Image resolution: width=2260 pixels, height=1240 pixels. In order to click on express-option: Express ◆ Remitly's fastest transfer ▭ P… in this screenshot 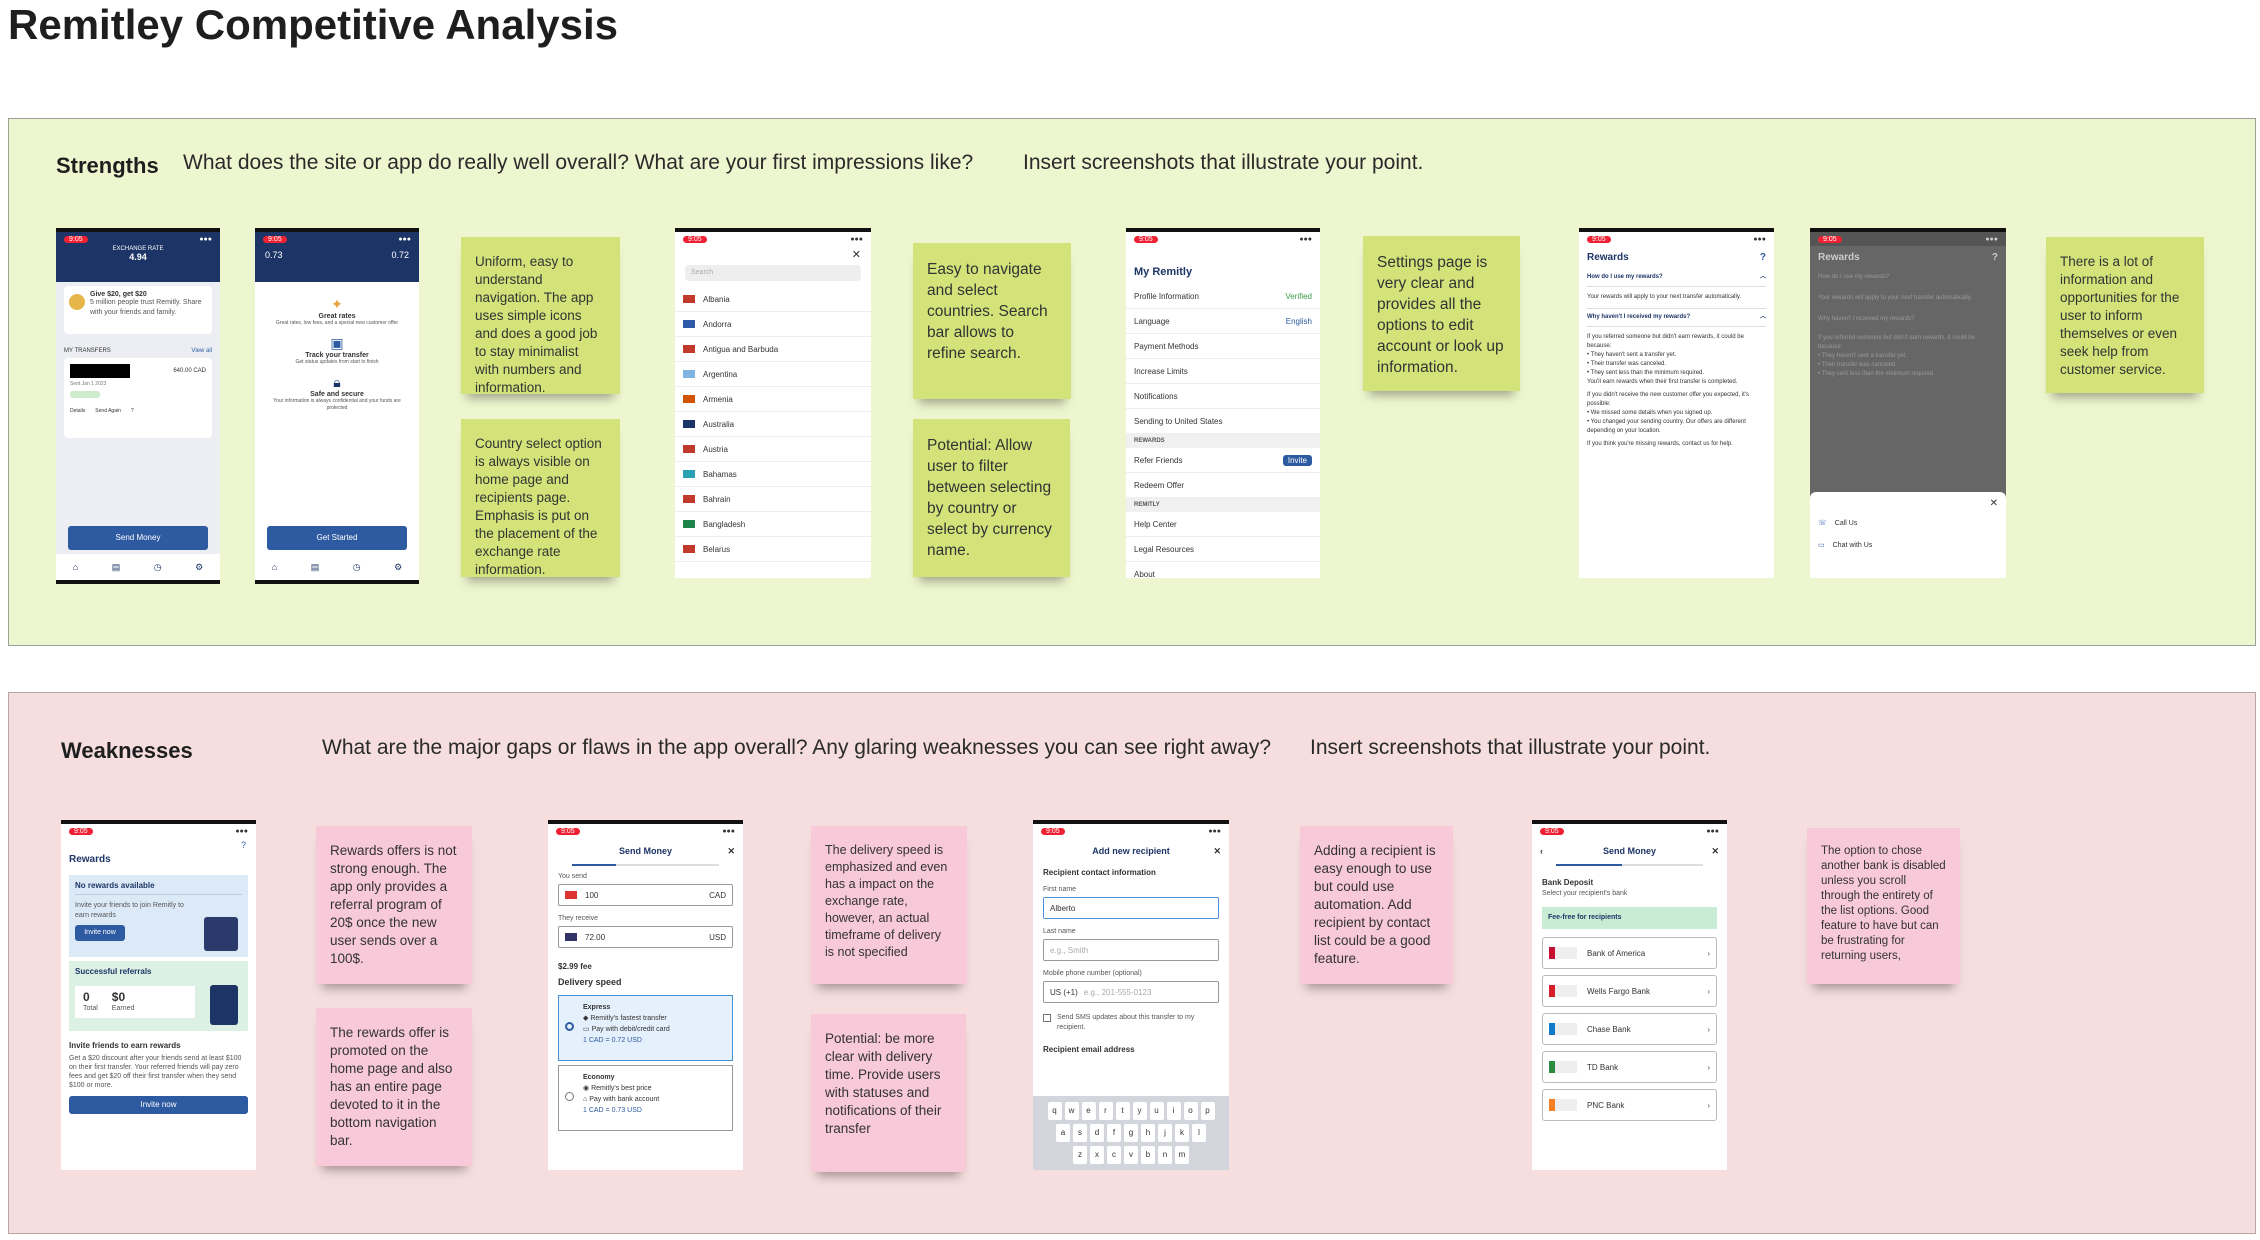, I will do `click(645, 1028)`.